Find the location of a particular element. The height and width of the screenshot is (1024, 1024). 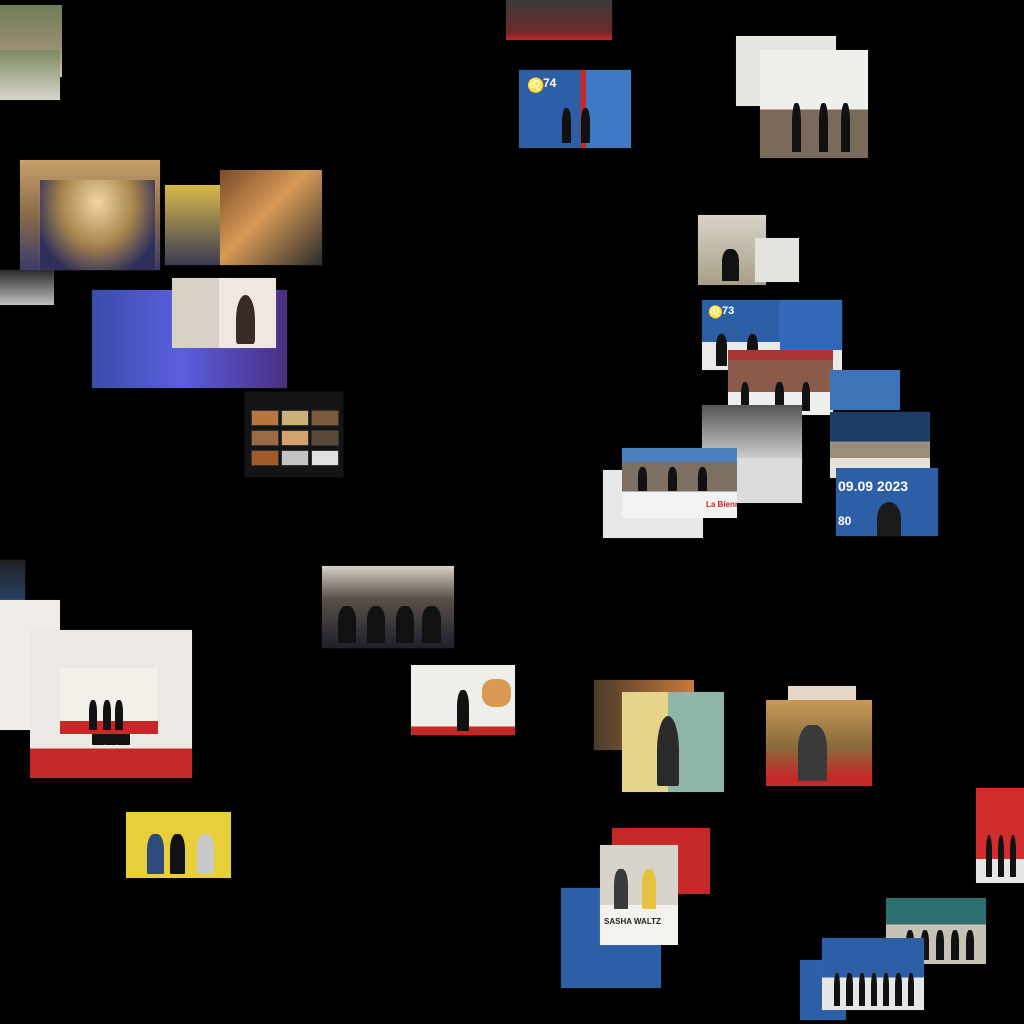

photo-tile: ♌ 74 is located at coordinates (575, 109).